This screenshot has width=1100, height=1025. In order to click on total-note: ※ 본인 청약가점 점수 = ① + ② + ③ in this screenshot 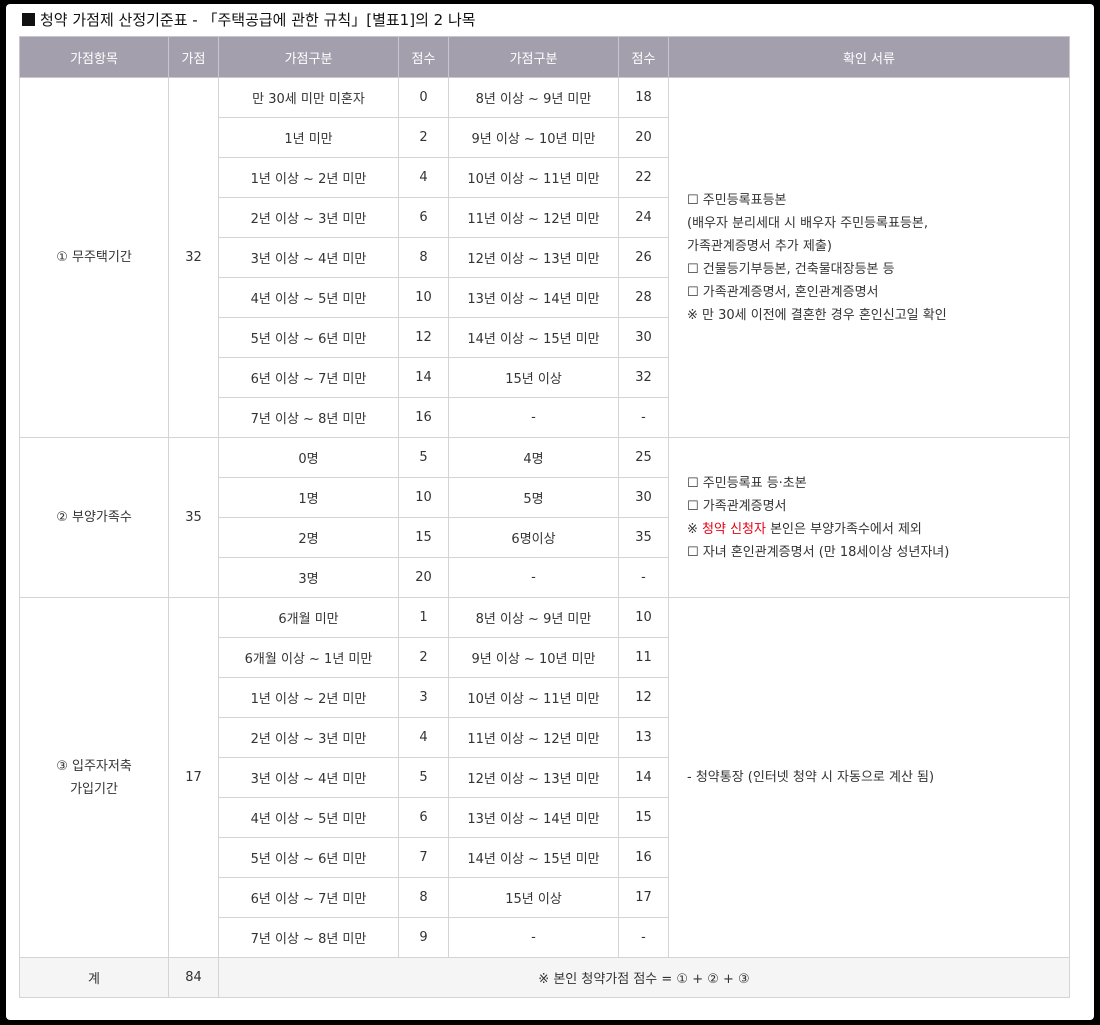, I will do `click(644, 977)`.